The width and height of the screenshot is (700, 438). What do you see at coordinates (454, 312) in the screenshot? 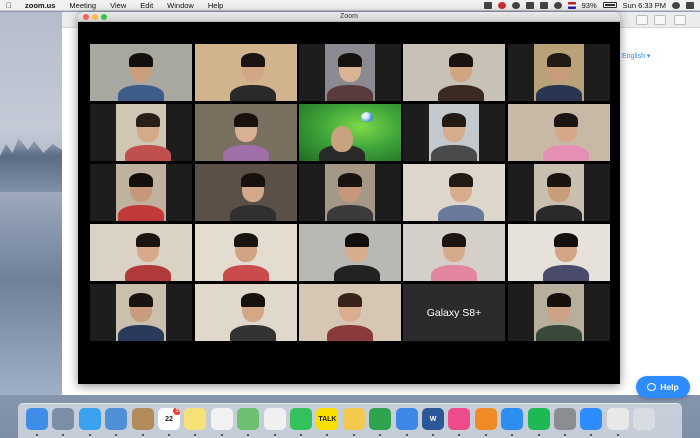
I see `video-tile: Galaxy S8+` at bounding box center [454, 312].